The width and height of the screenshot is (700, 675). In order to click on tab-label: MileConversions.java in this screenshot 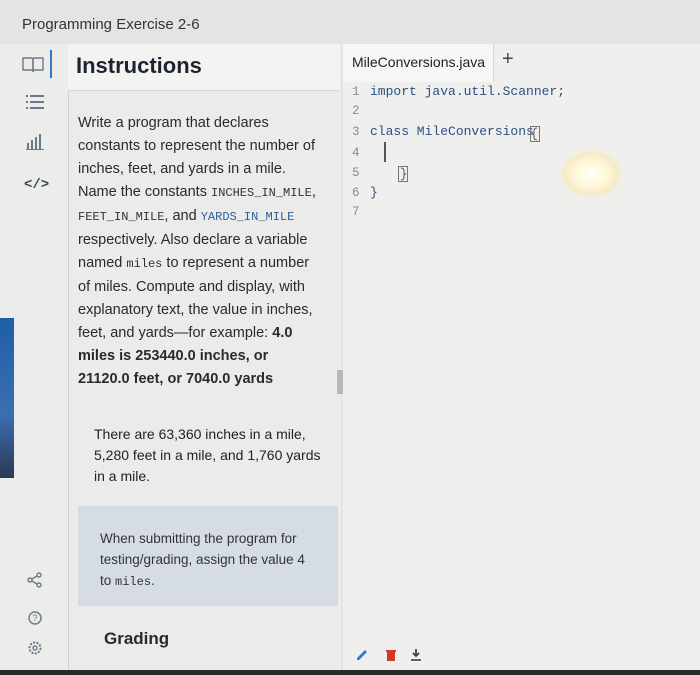, I will do `click(418, 62)`.